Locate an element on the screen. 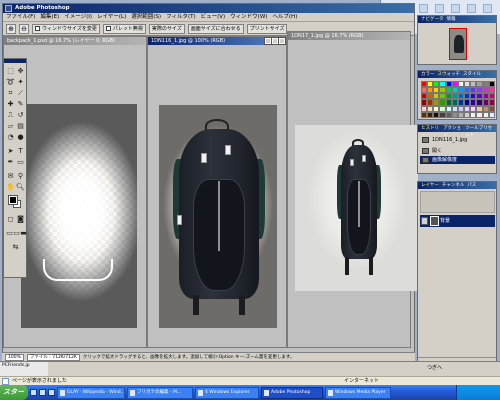  gradient-tool-icon: ▤ is located at coordinates (20, 126).